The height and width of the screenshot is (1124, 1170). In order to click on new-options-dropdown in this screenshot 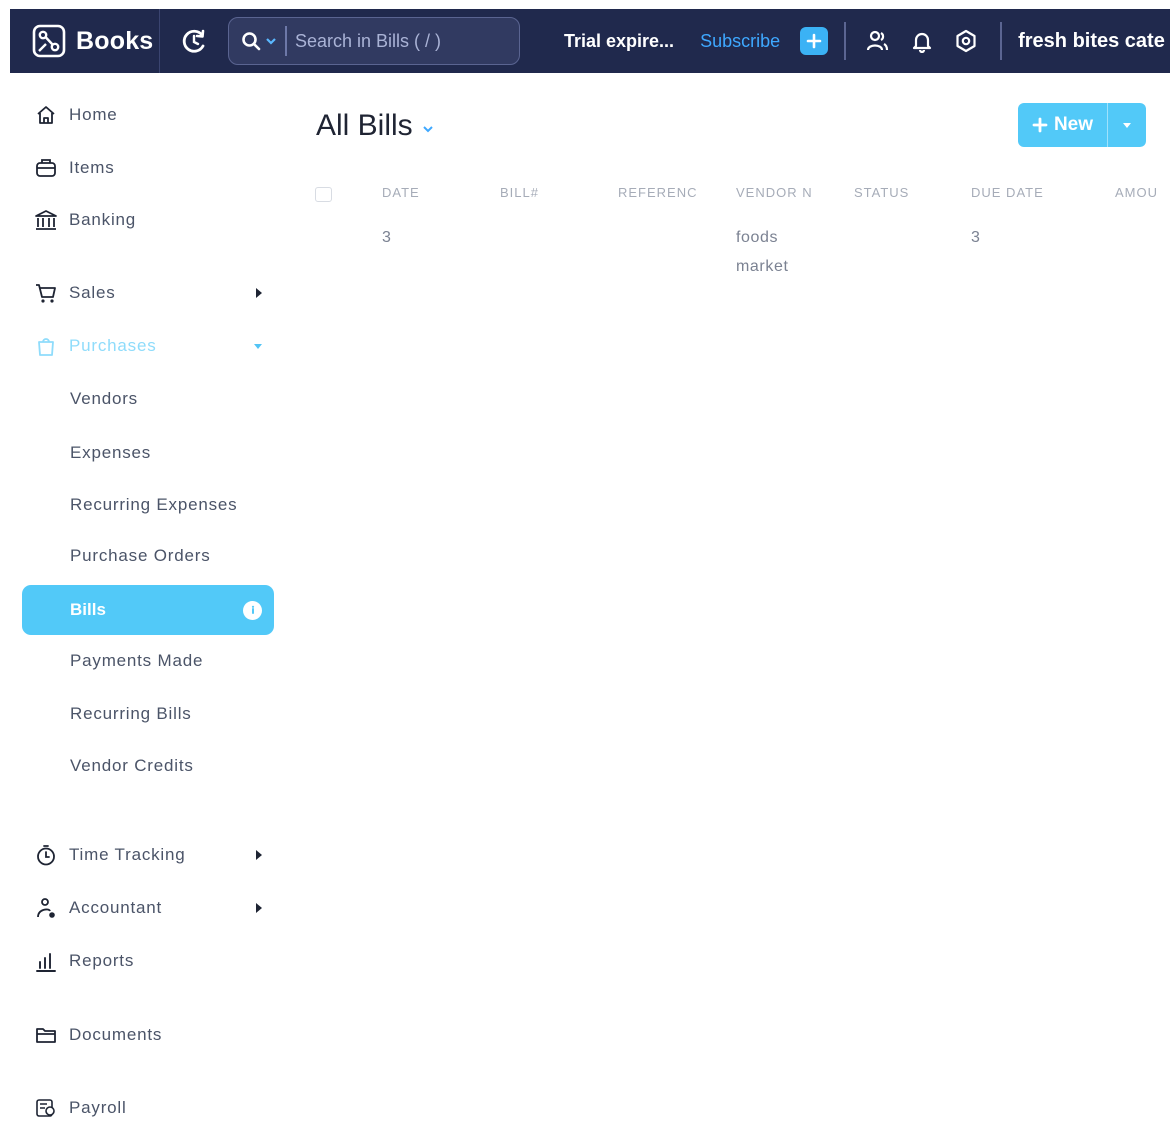, I will do `click(1126, 125)`.